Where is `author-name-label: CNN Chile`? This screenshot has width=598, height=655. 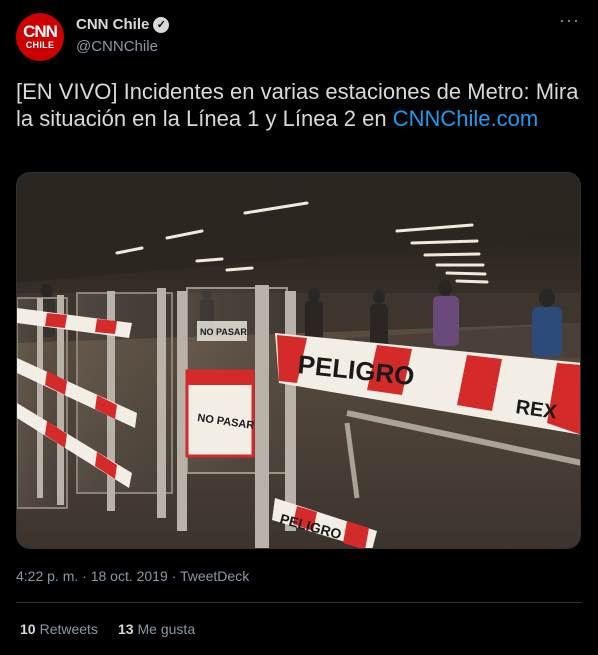 author-name-label: CNN Chile is located at coordinates (113, 24).